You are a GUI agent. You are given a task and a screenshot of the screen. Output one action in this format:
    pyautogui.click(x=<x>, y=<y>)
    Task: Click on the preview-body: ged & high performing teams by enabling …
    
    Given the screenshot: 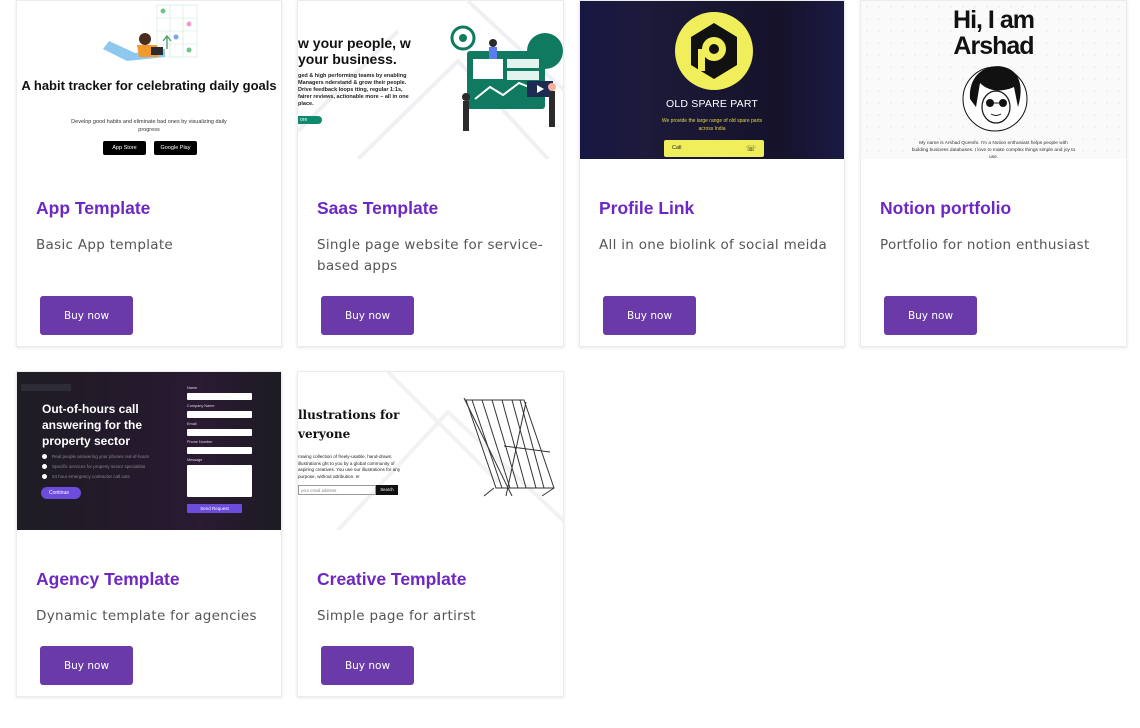 What is the action you would take?
    pyautogui.click(x=353, y=90)
    